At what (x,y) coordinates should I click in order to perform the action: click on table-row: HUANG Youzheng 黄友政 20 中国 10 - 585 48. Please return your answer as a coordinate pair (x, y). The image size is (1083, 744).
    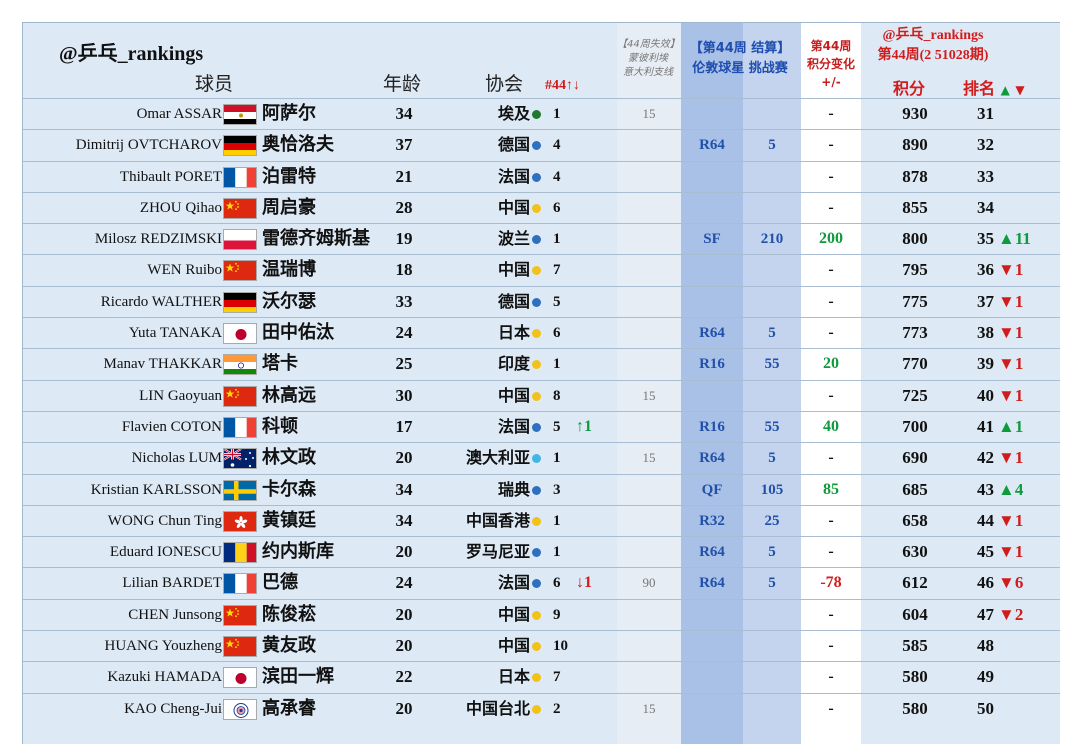
    Looking at the image, I should click on (541, 645).